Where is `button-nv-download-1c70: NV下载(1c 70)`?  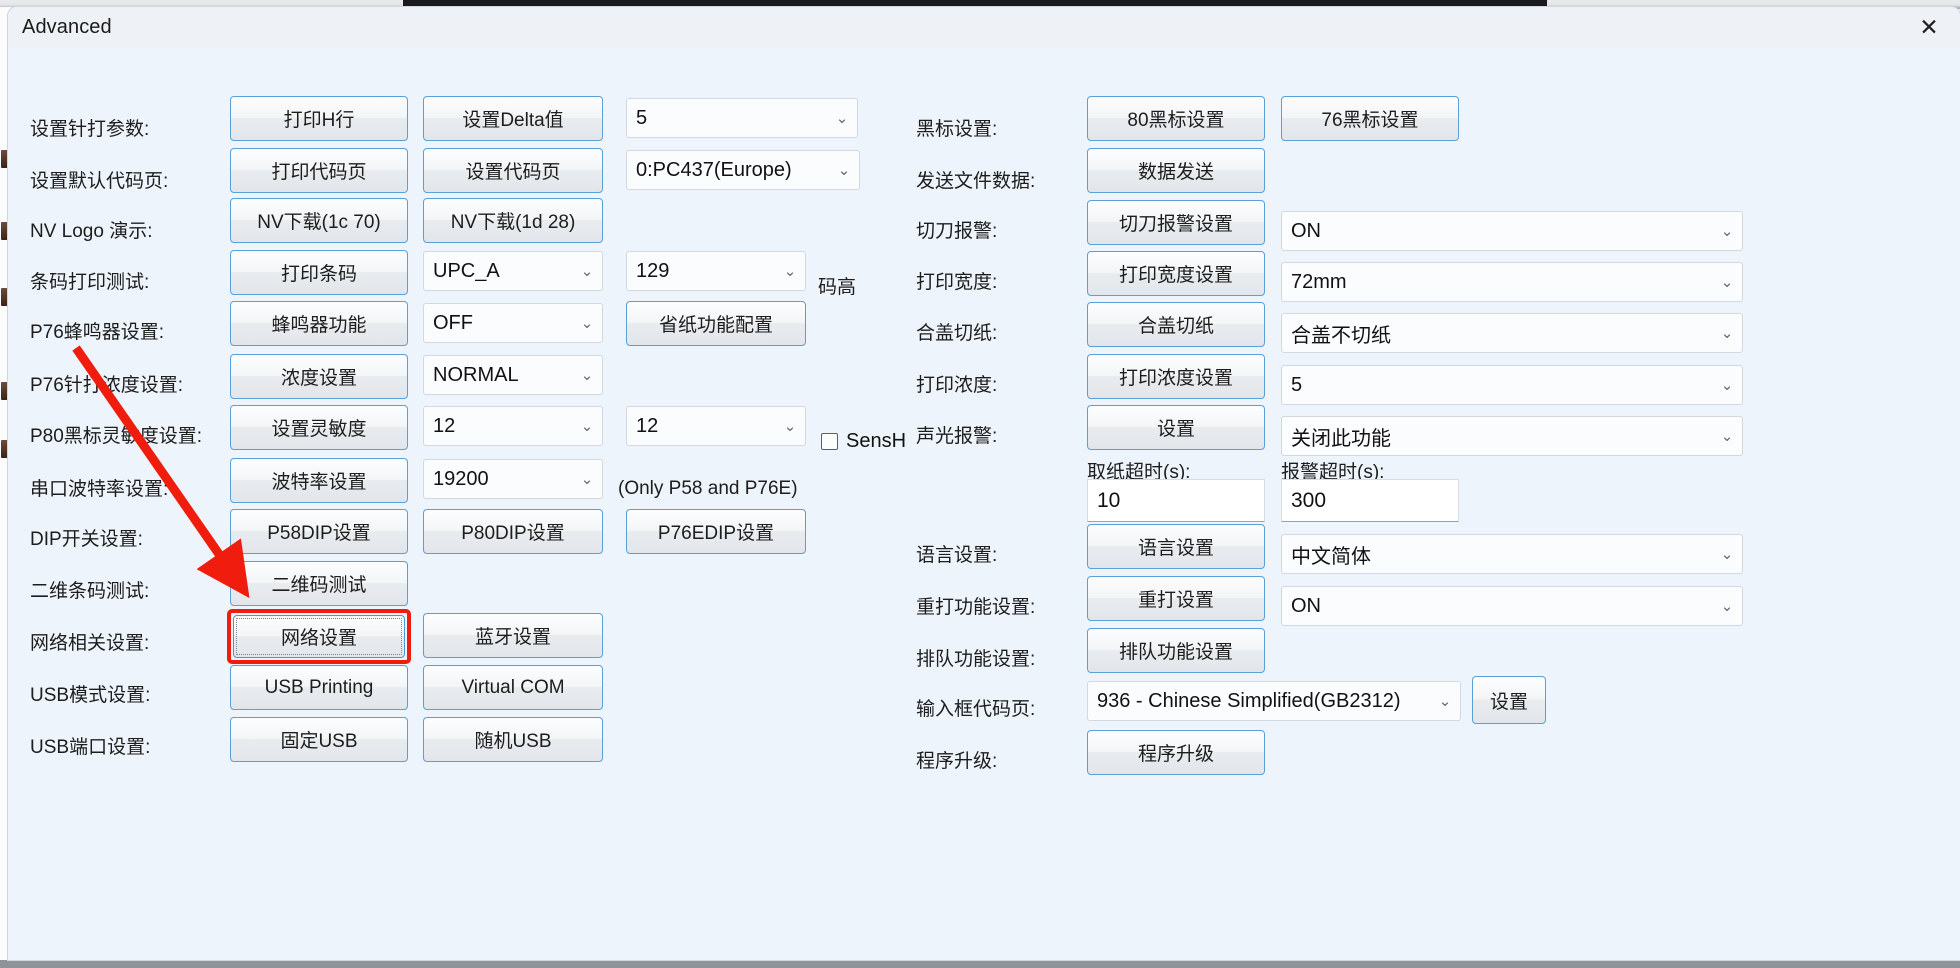 button-nv-download-1c70: NV下载(1c 70) is located at coordinates (319, 220).